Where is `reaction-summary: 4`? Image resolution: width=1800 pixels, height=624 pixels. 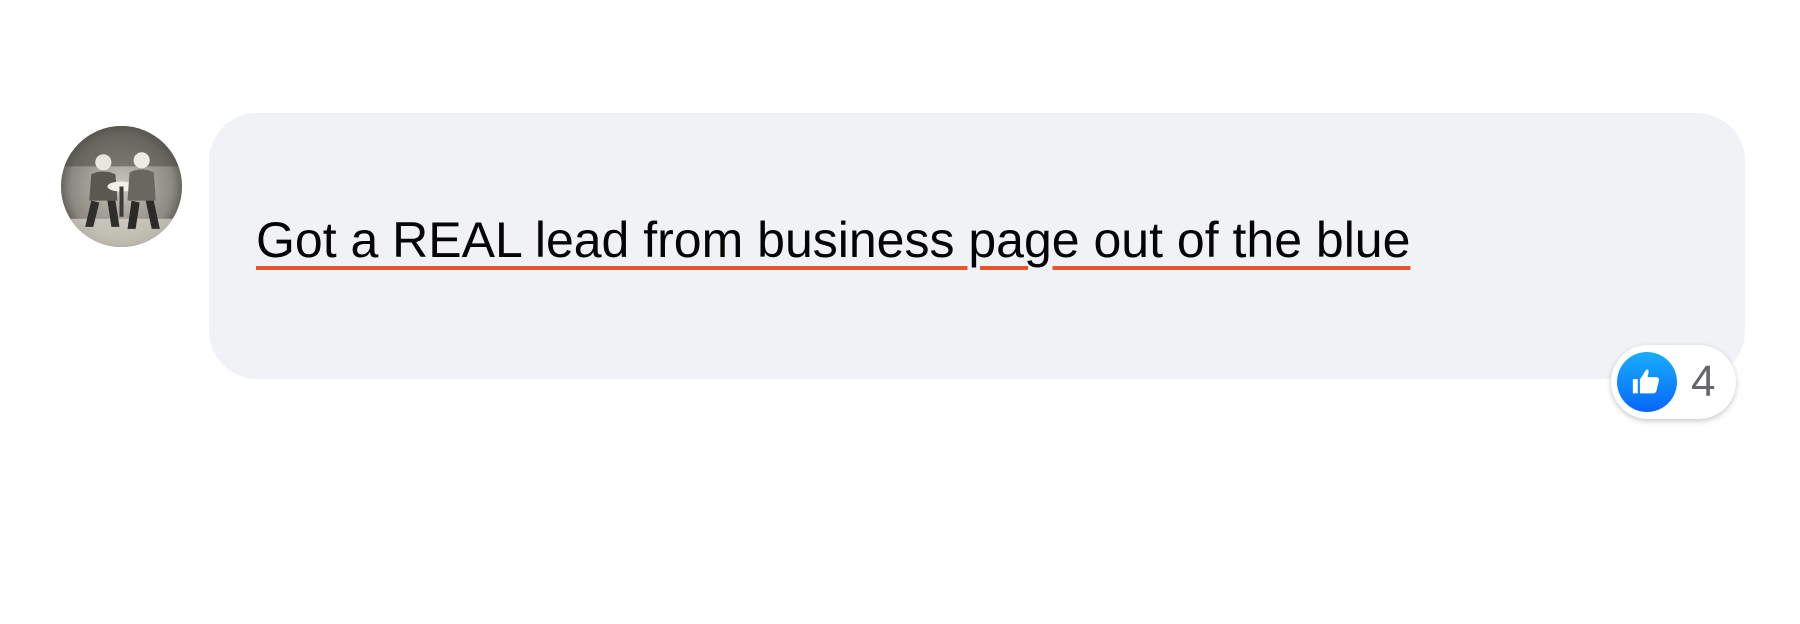
reaction-summary: 4 is located at coordinates (1673, 382).